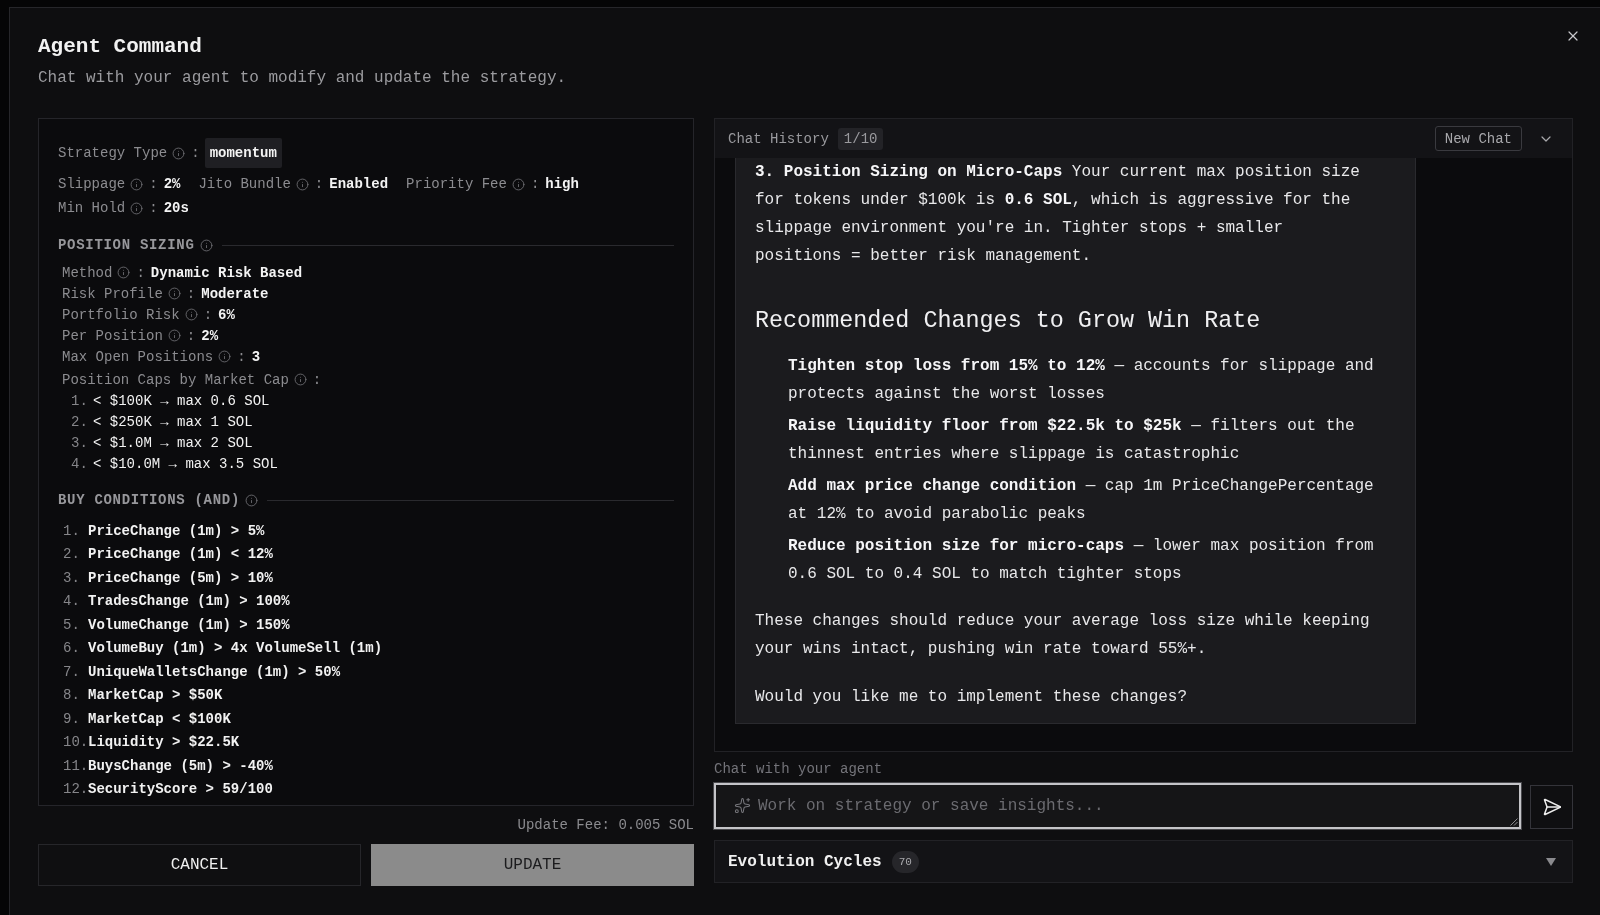 The image size is (1600, 915). What do you see at coordinates (155, 695) in the screenshot?
I see `condition-text: MarketCap > $50K` at bounding box center [155, 695].